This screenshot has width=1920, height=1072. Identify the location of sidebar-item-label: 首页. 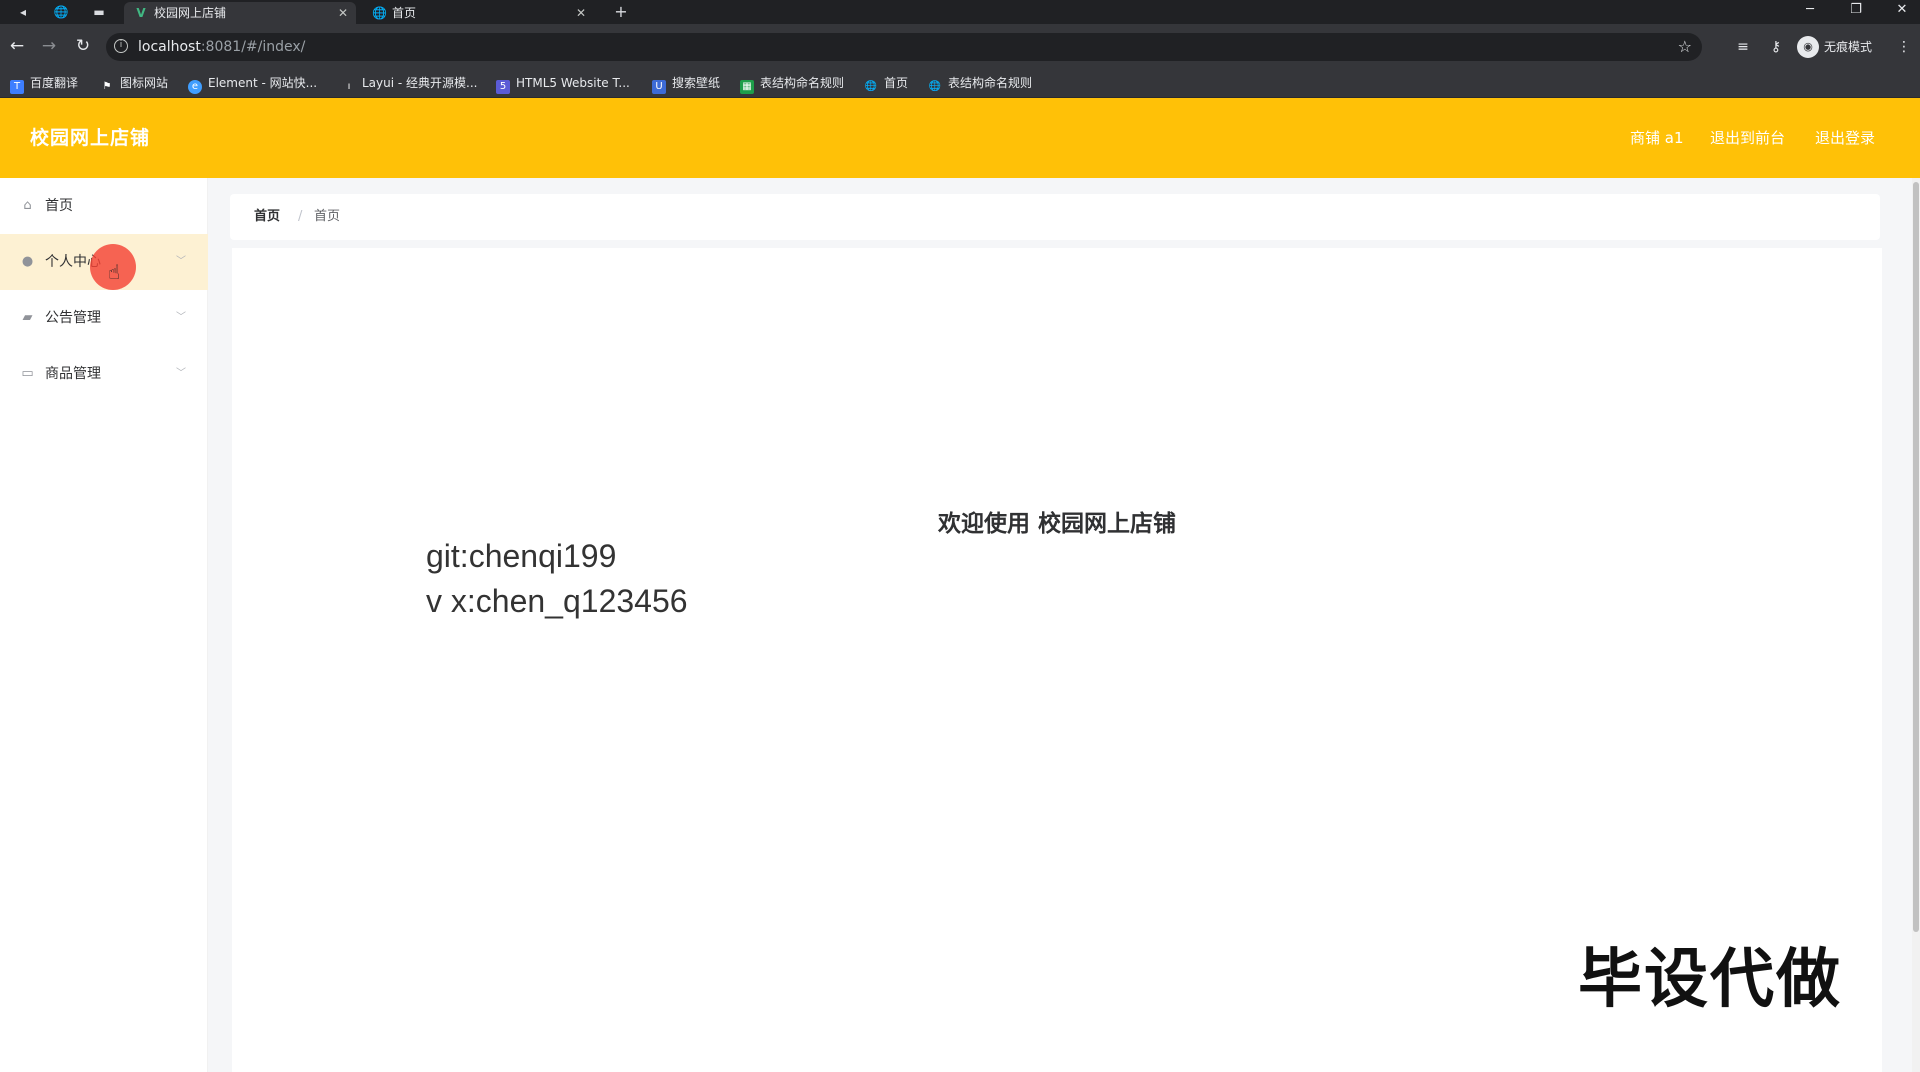
(59, 206).